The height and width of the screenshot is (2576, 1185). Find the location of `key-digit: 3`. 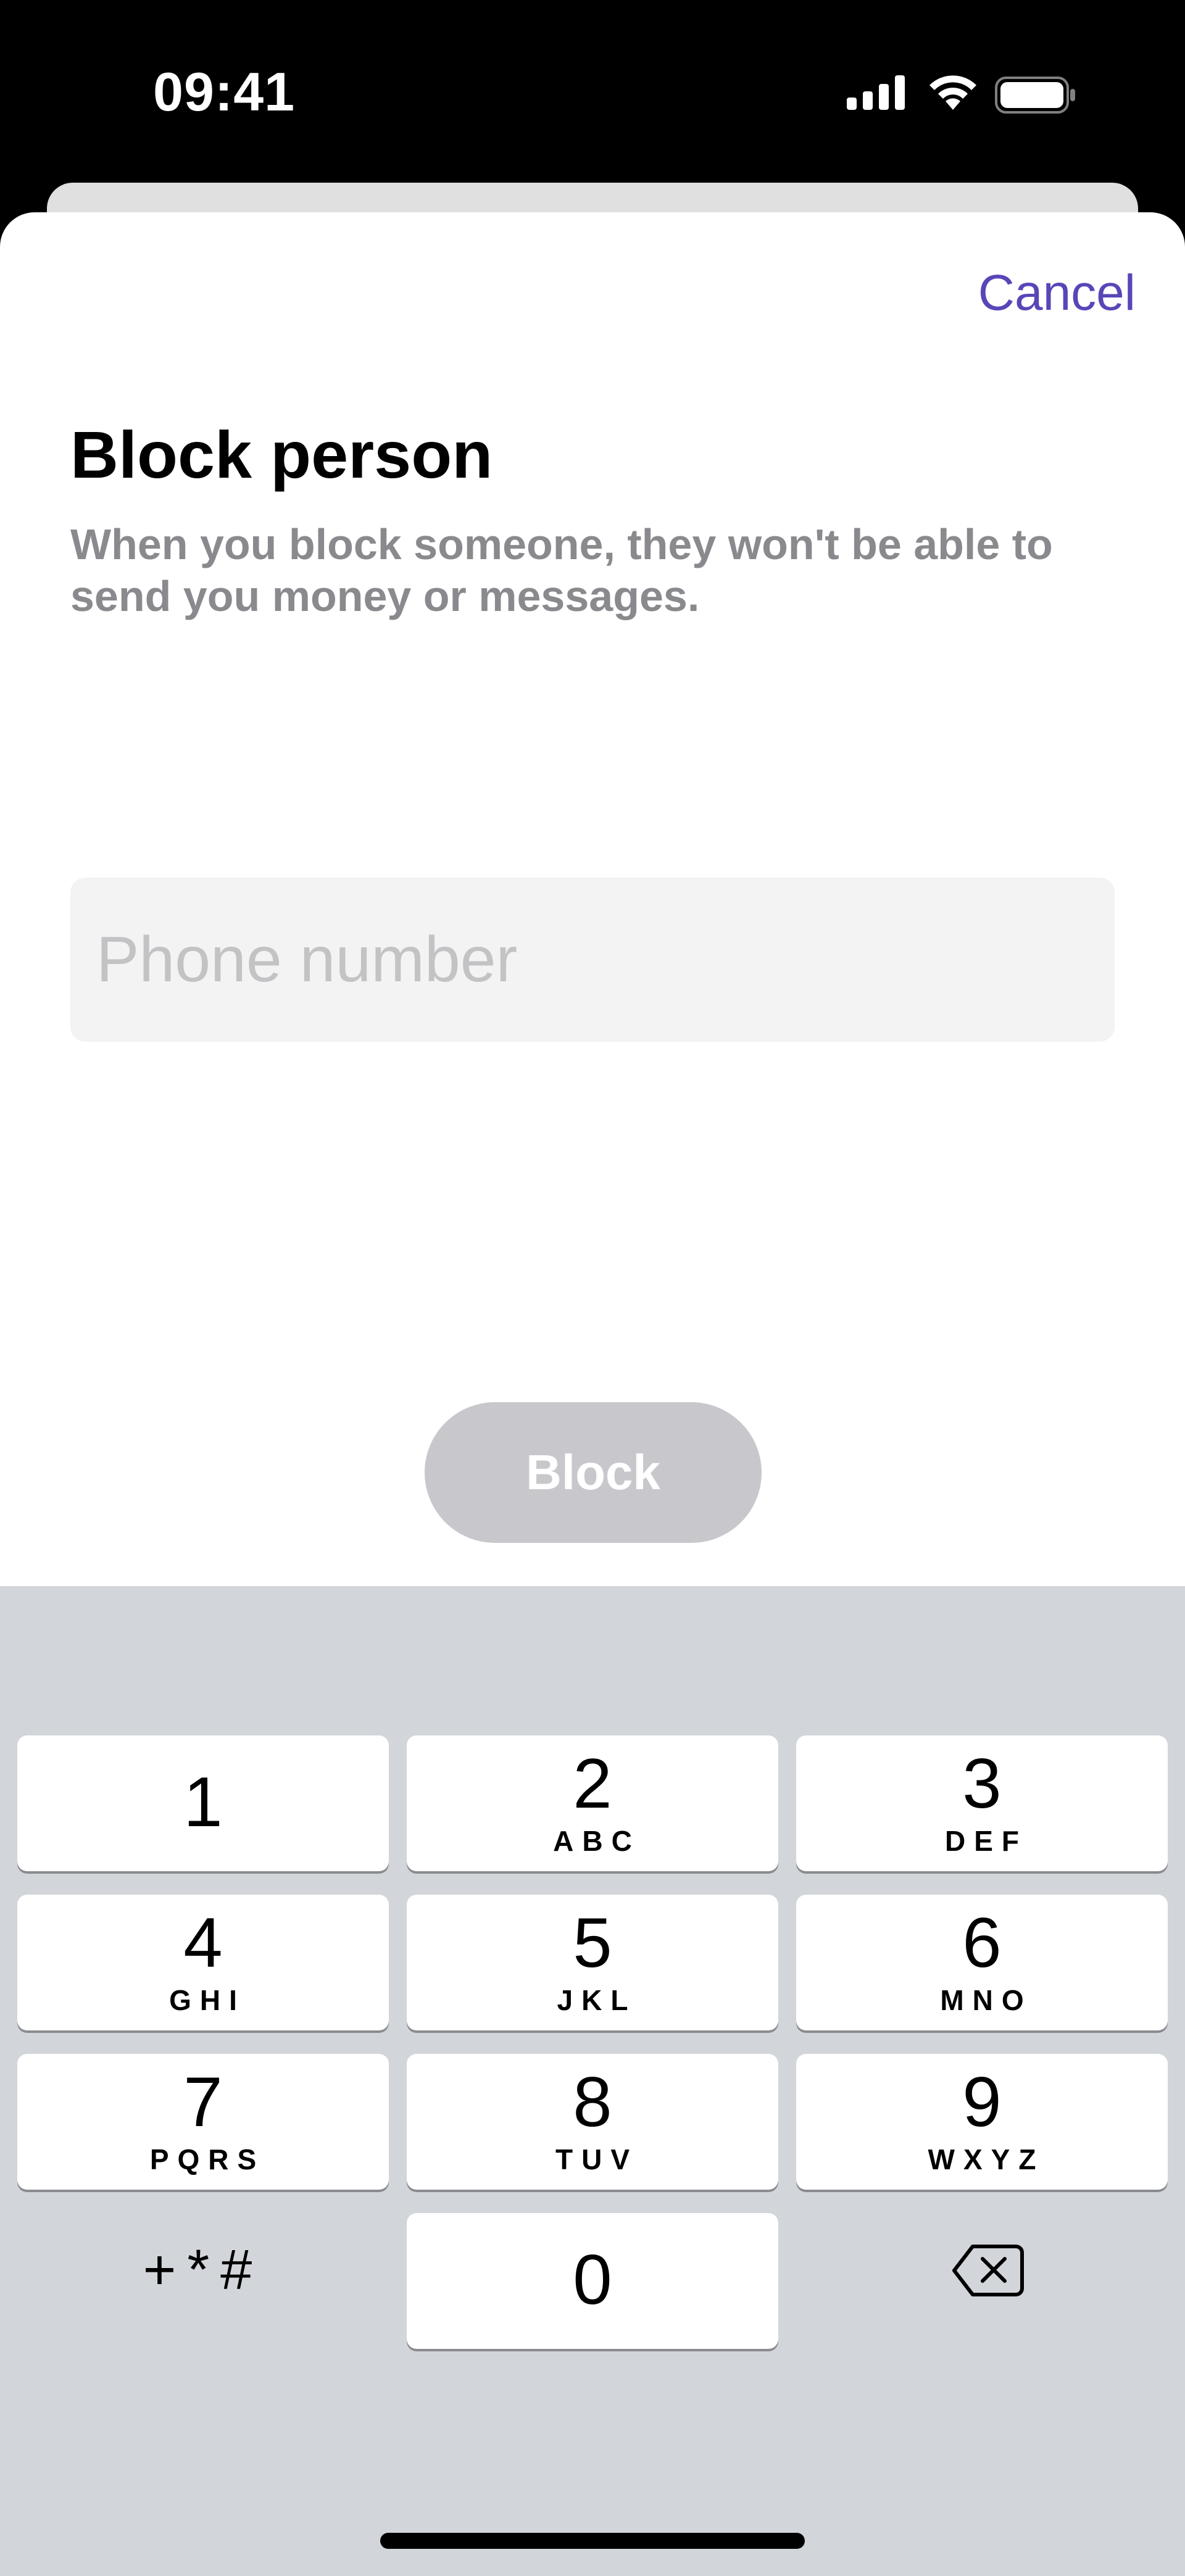

key-digit: 3 is located at coordinates (982, 1784).